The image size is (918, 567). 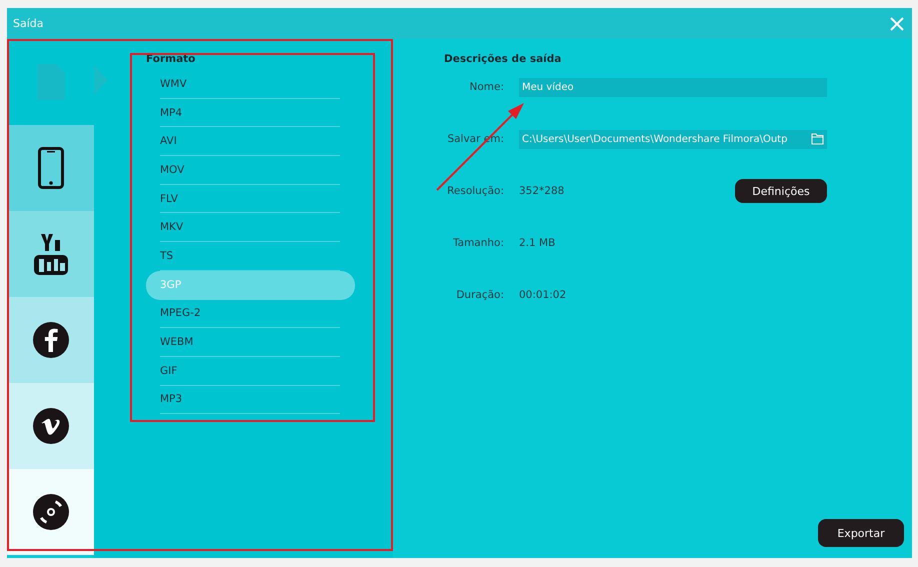 What do you see at coordinates (542, 191) in the screenshot?
I see `field-value: 352*288` at bounding box center [542, 191].